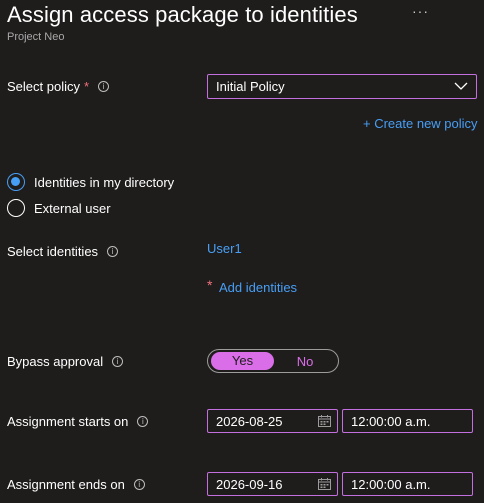  I want to click on bypass-approval-label: Bypass approval i, so click(65, 361).